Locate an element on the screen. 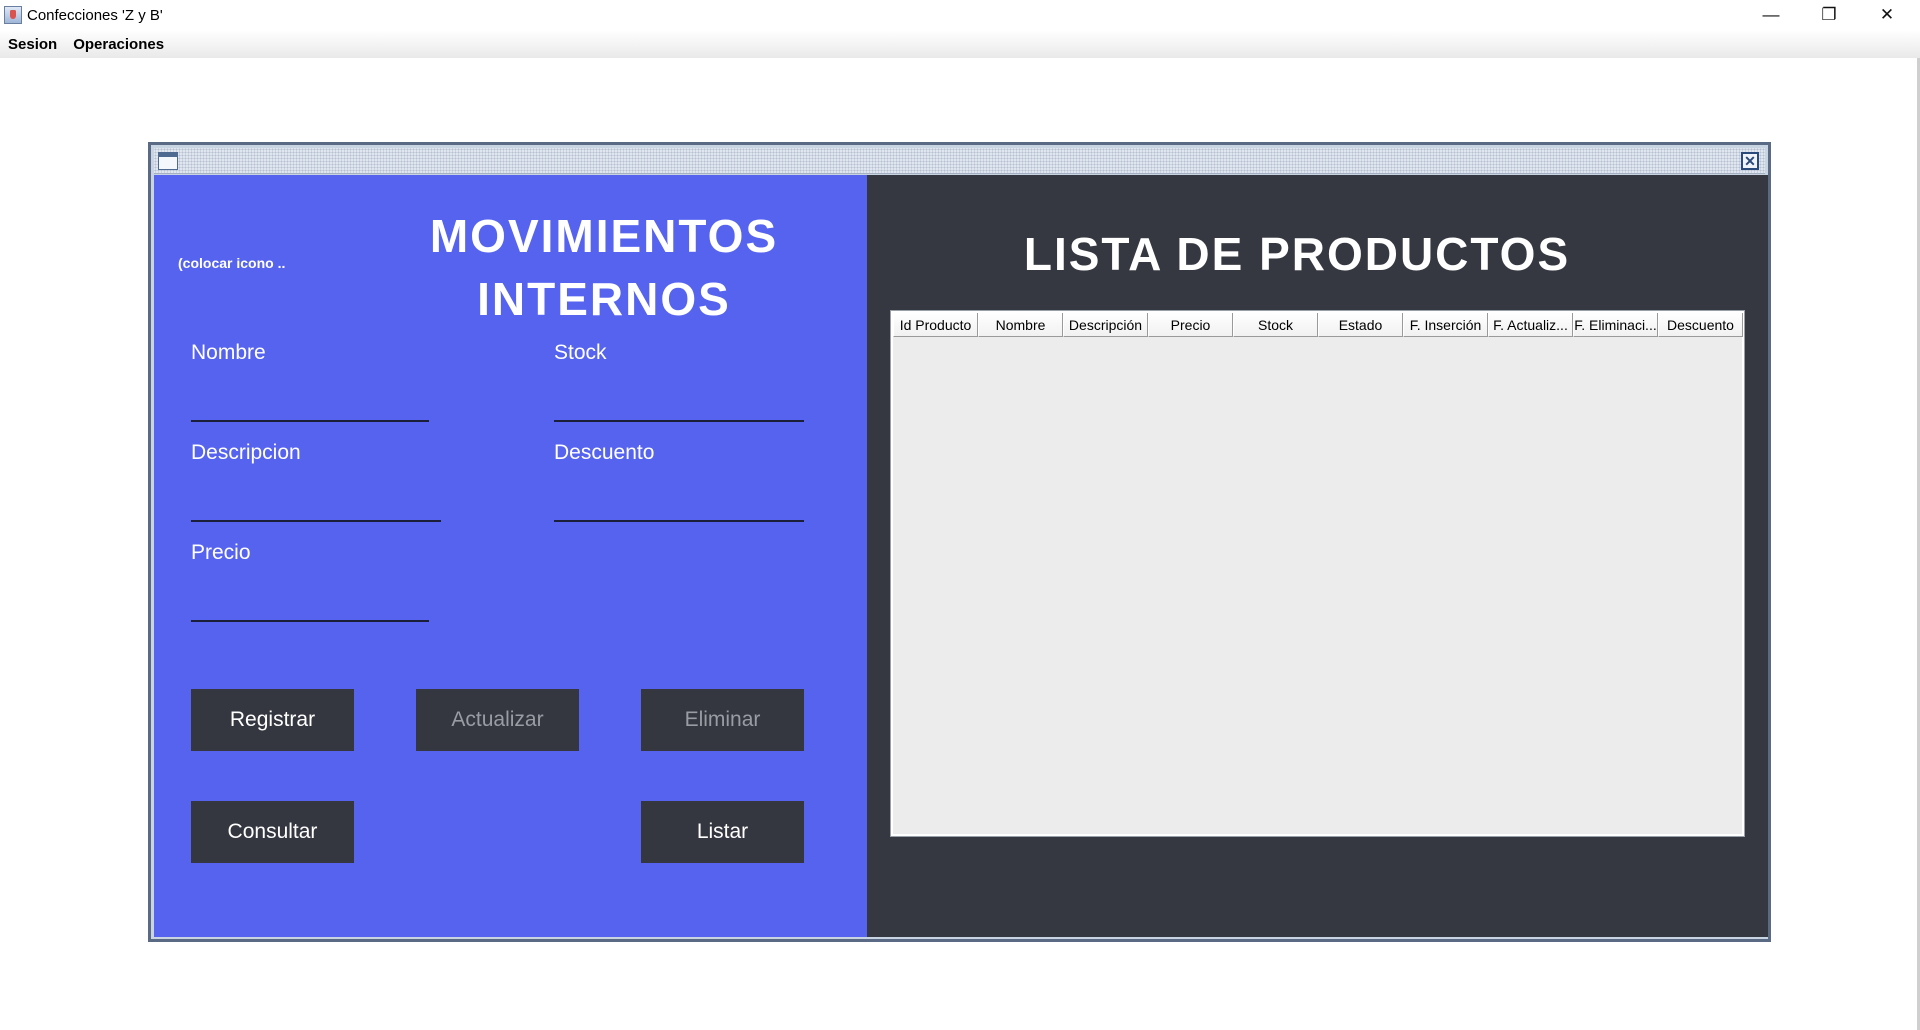 The height and width of the screenshot is (1030, 1920). descuento-field is located at coordinates (679, 521).